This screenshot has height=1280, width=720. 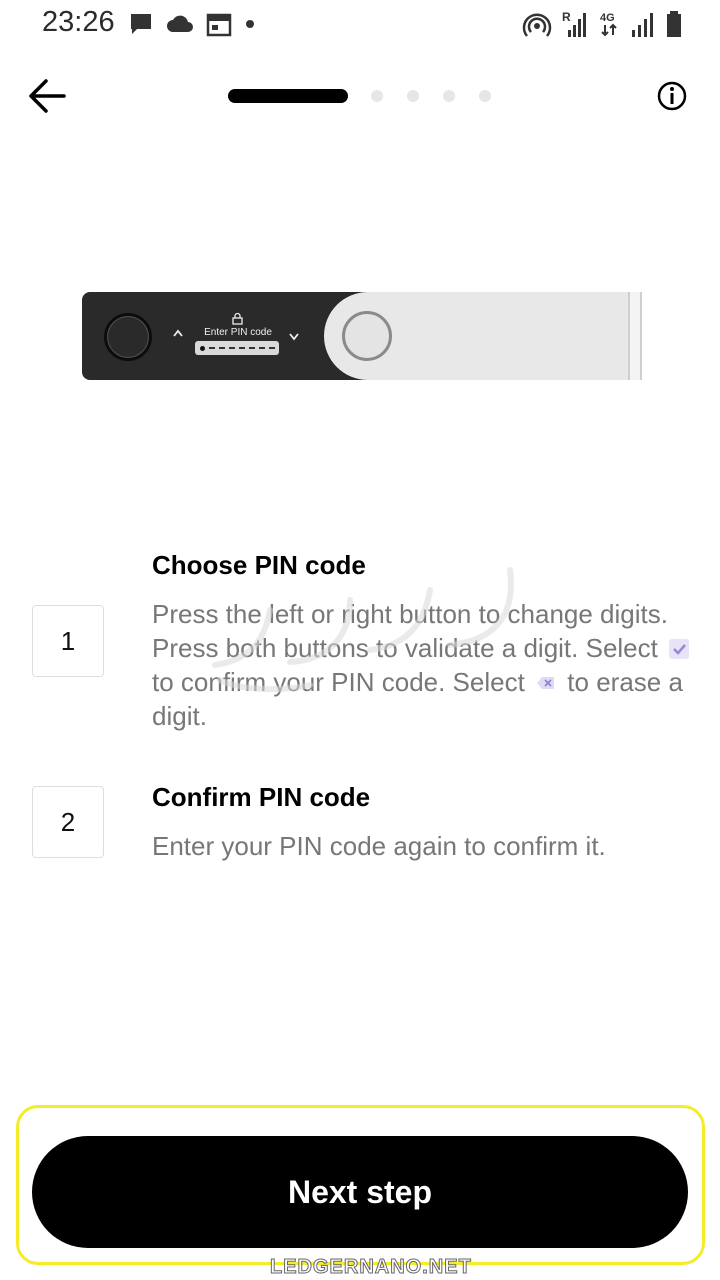 I want to click on cloud-icon, so click(x=180, y=23).